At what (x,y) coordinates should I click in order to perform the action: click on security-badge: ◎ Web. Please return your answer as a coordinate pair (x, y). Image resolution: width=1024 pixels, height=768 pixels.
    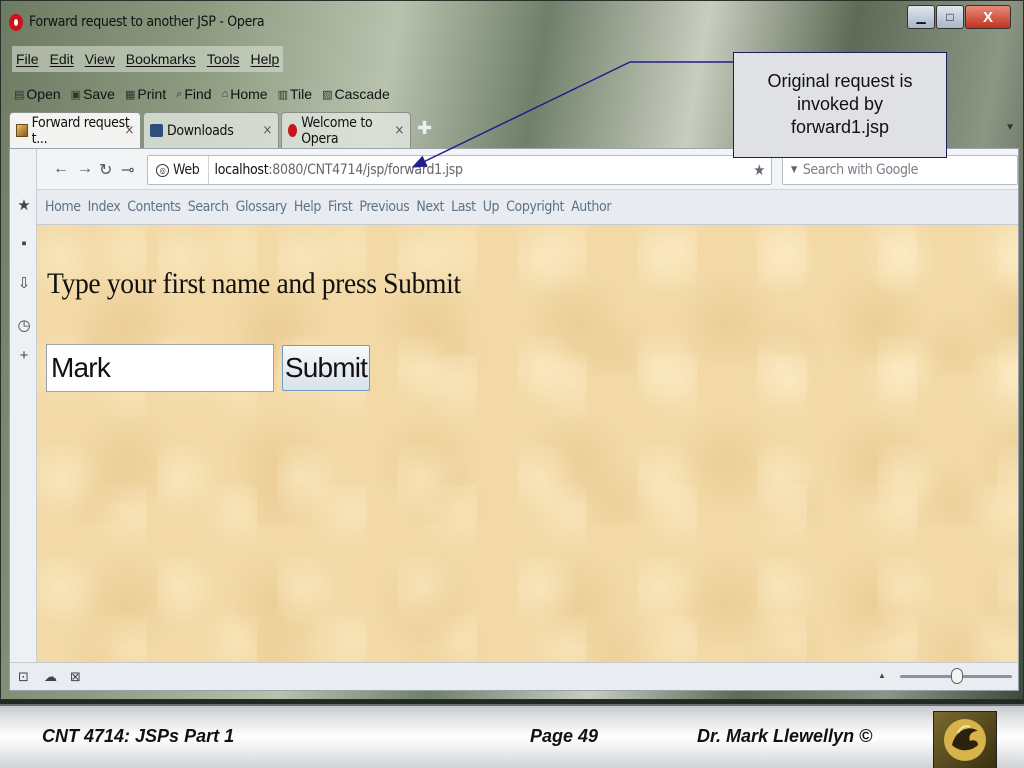
    Looking at the image, I should click on (178, 170).